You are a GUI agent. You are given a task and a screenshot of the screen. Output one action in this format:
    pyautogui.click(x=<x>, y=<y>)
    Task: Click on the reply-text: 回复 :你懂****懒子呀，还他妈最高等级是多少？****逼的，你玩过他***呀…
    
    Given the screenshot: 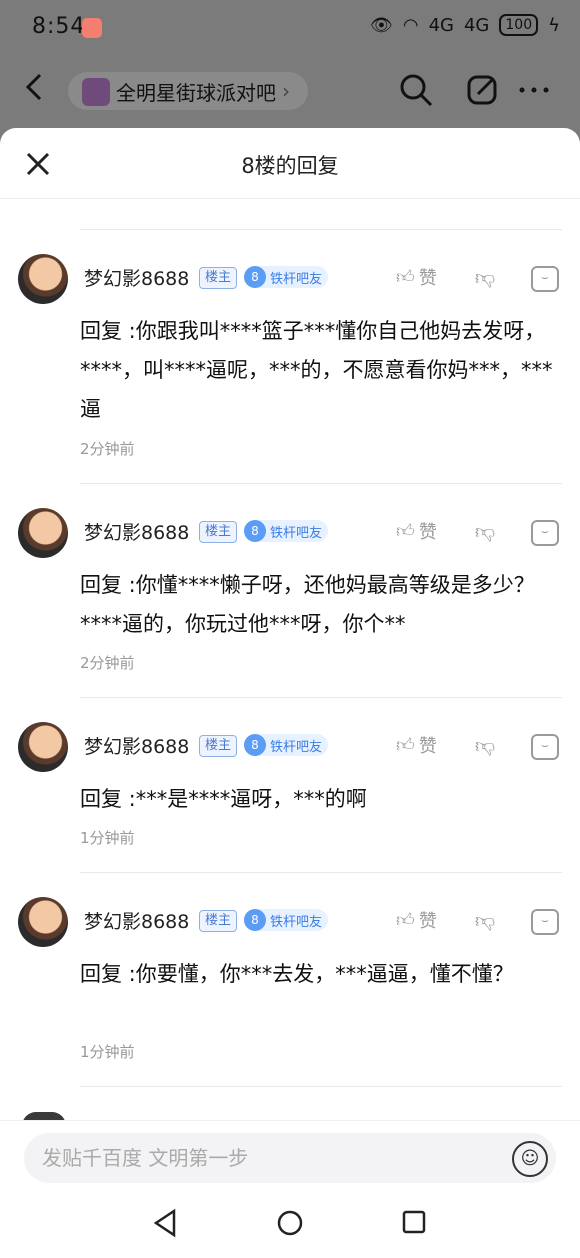 What is the action you would take?
    pyautogui.click(x=320, y=605)
    